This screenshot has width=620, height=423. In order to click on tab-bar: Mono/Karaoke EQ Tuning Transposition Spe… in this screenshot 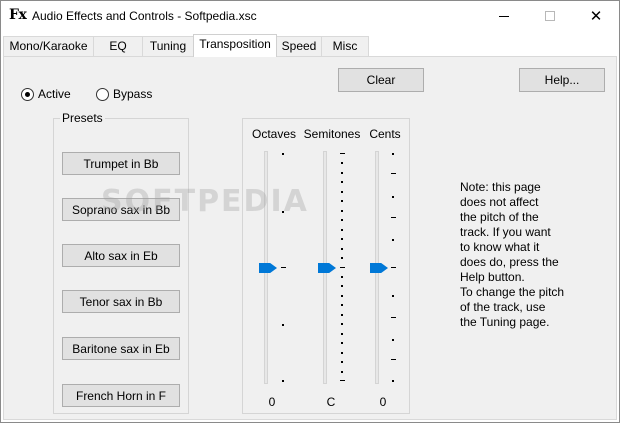, I will do `click(310, 45)`.